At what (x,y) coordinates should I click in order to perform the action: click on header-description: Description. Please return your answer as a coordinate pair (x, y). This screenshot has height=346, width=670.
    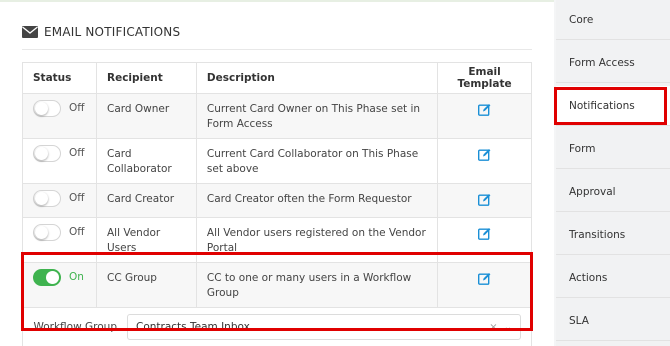
    Looking at the image, I should click on (317, 78).